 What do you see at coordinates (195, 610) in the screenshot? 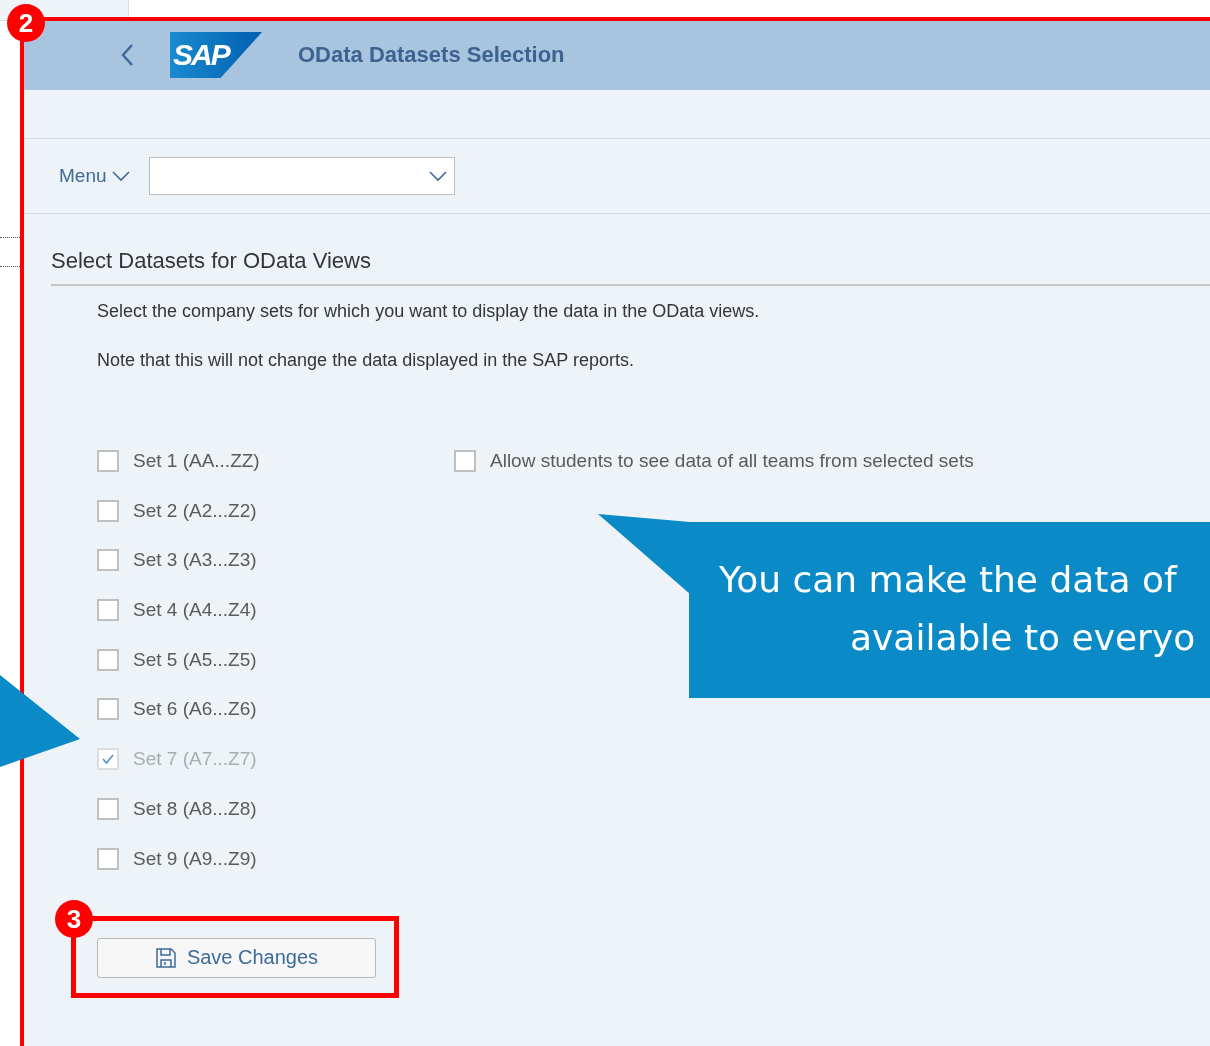
I see `checkbox-label: Set 4 (A4...Z4)` at bounding box center [195, 610].